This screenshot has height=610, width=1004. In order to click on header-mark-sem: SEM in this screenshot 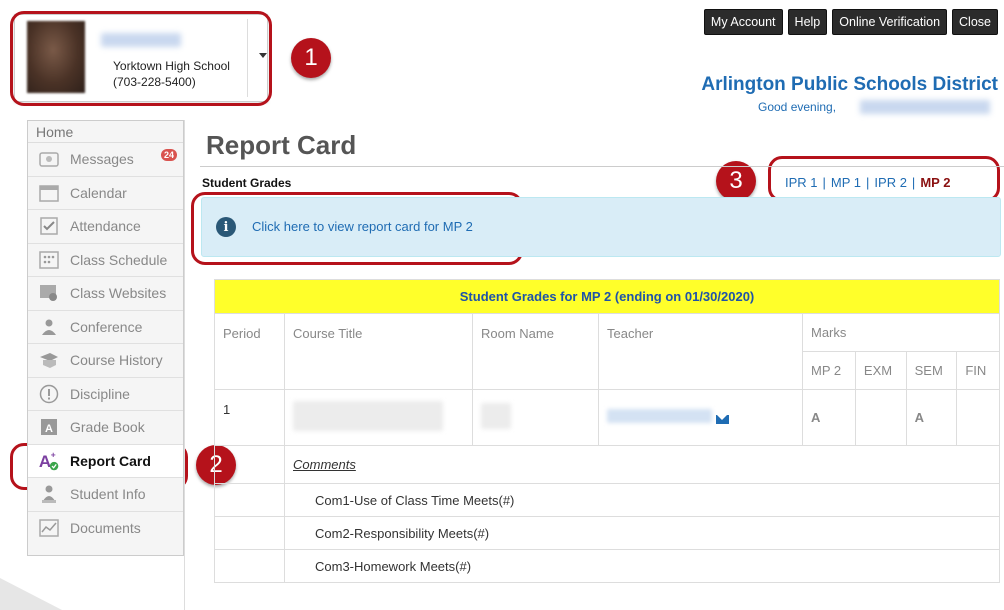, I will do `click(931, 370)`.